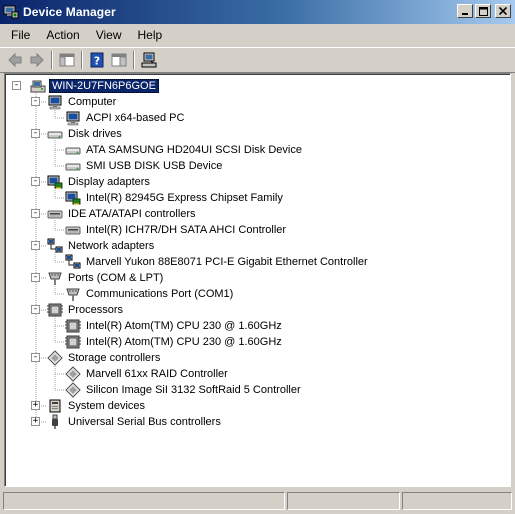 Image resolution: width=515 pixels, height=514 pixels. Describe the element at coordinates (69, 12) in the screenshot. I see `window-title: Device Manager` at that location.